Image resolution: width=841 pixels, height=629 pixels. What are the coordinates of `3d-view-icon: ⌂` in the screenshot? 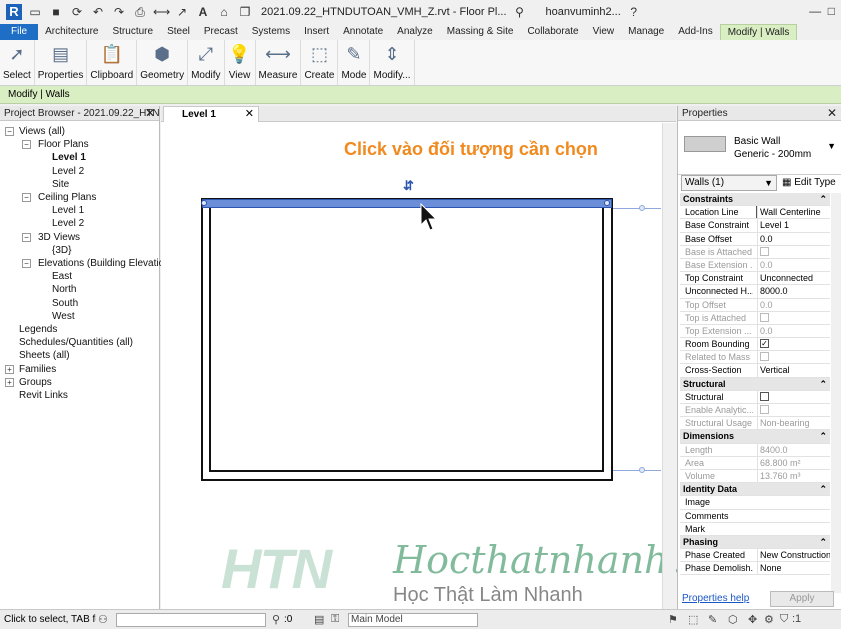 It's located at (224, 12).